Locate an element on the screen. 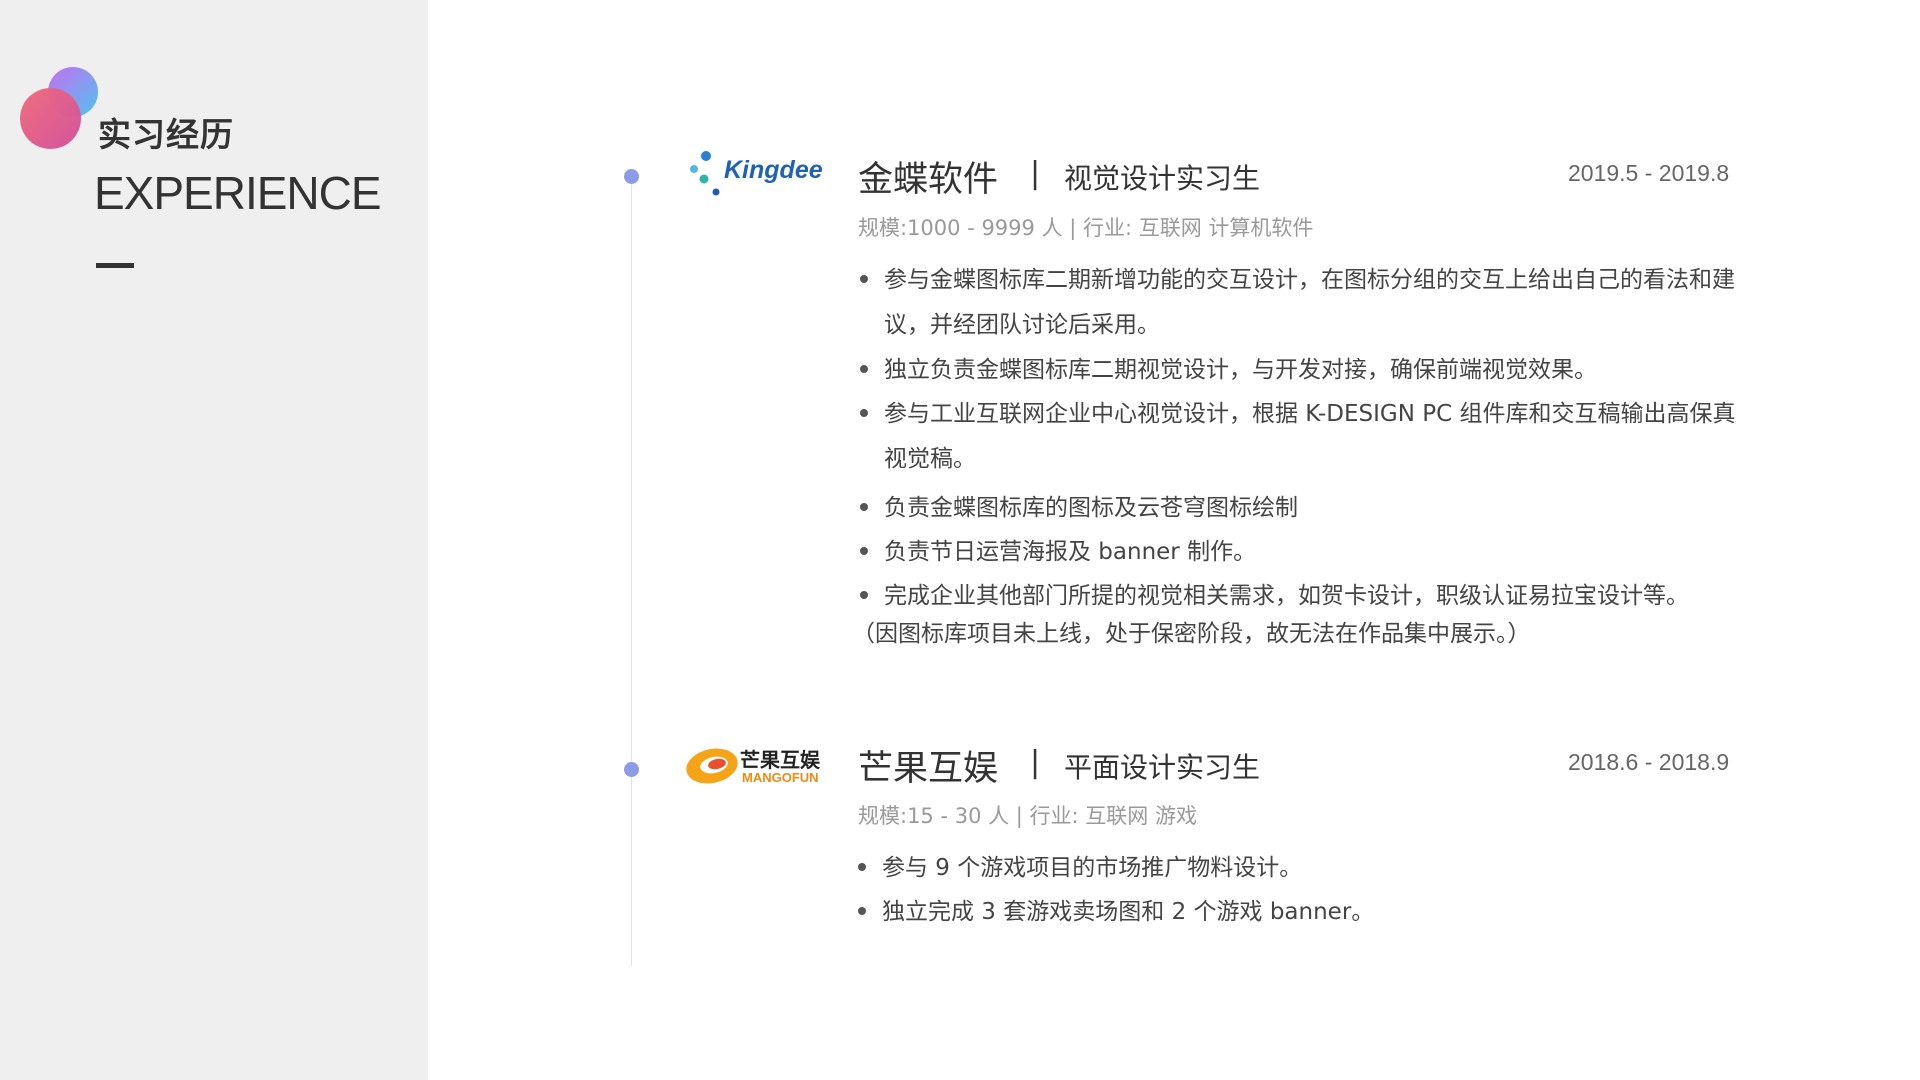 The width and height of the screenshot is (1920, 1080). date-range: 2018.6 - 2018.9 is located at coordinates (1649, 762).